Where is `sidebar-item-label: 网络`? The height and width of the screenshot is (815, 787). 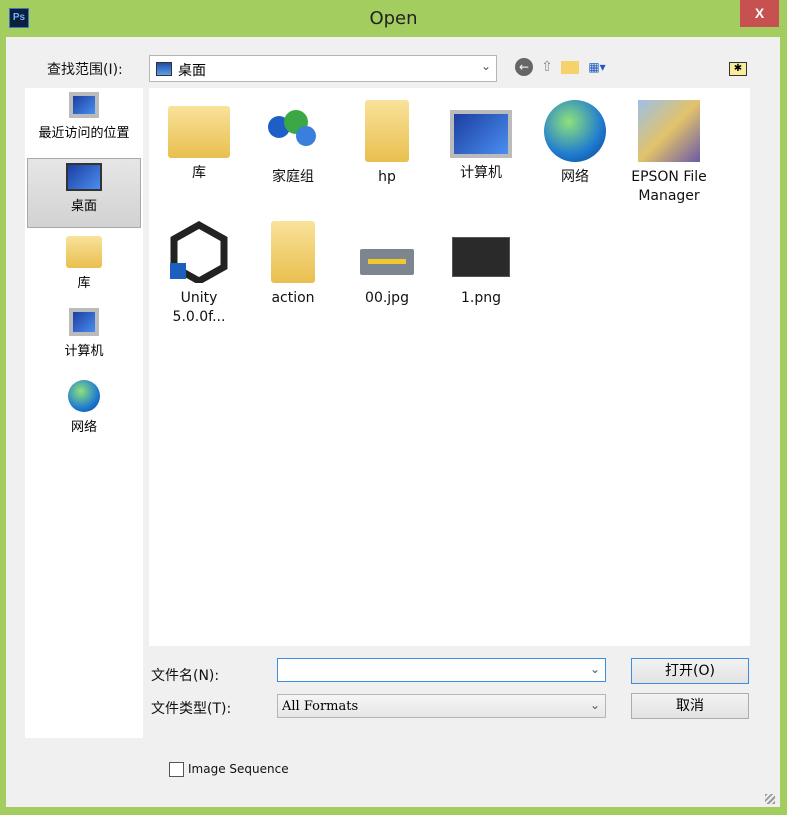 sidebar-item-label: 网络 is located at coordinates (83, 427).